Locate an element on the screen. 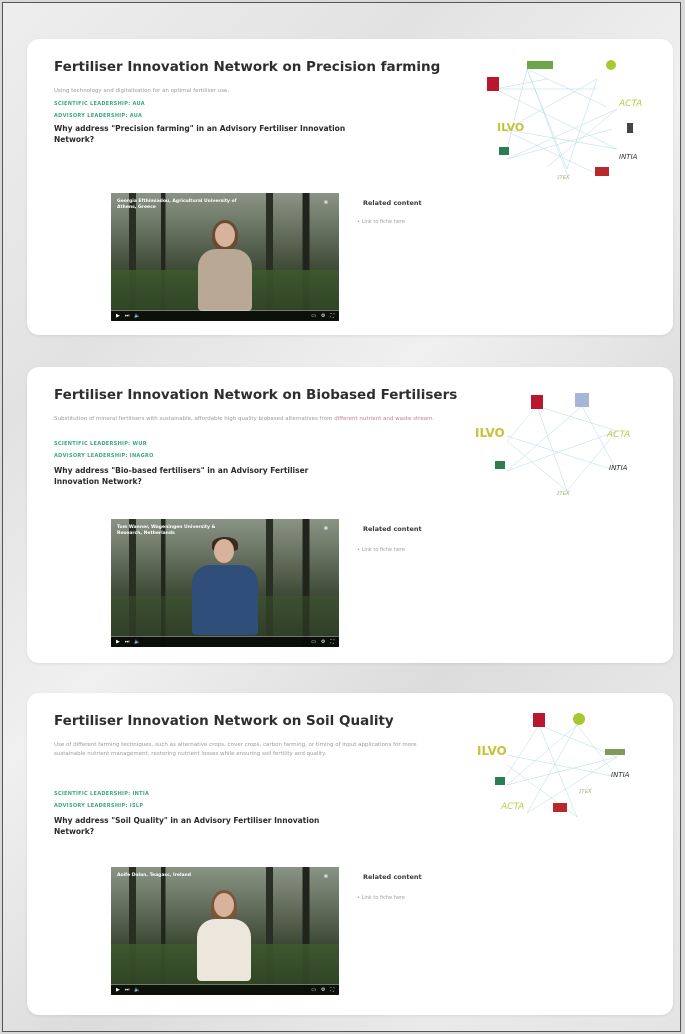  advisory-leadership: ADVISORY LEADERSHIP: INAGRO is located at coordinates (104, 456).